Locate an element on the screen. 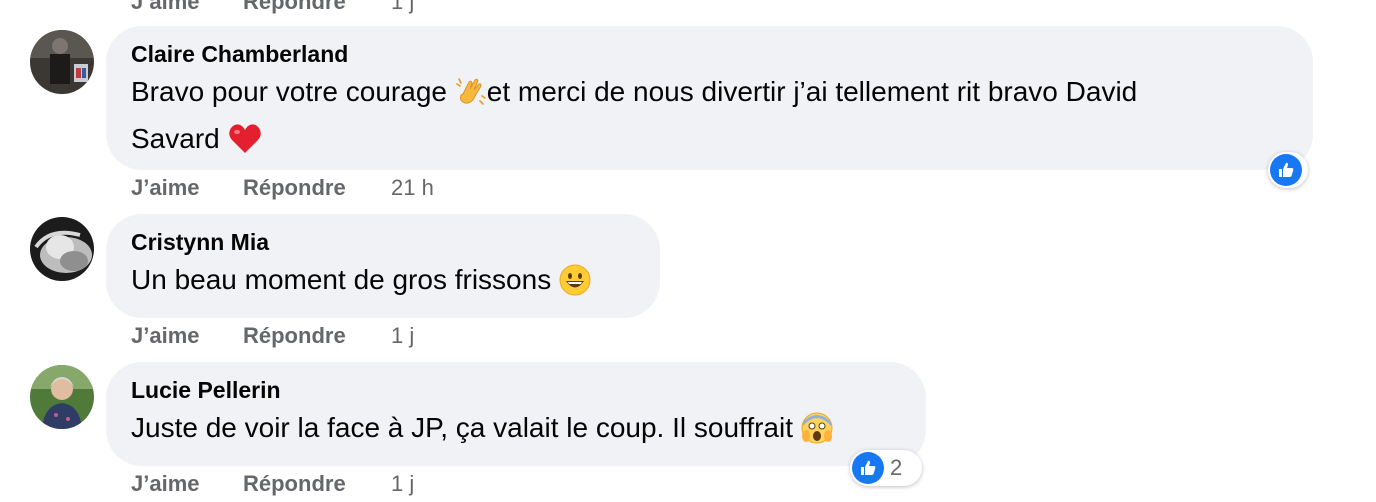 The height and width of the screenshot is (502, 1376). red-heart-emoji is located at coordinates (245, 144).